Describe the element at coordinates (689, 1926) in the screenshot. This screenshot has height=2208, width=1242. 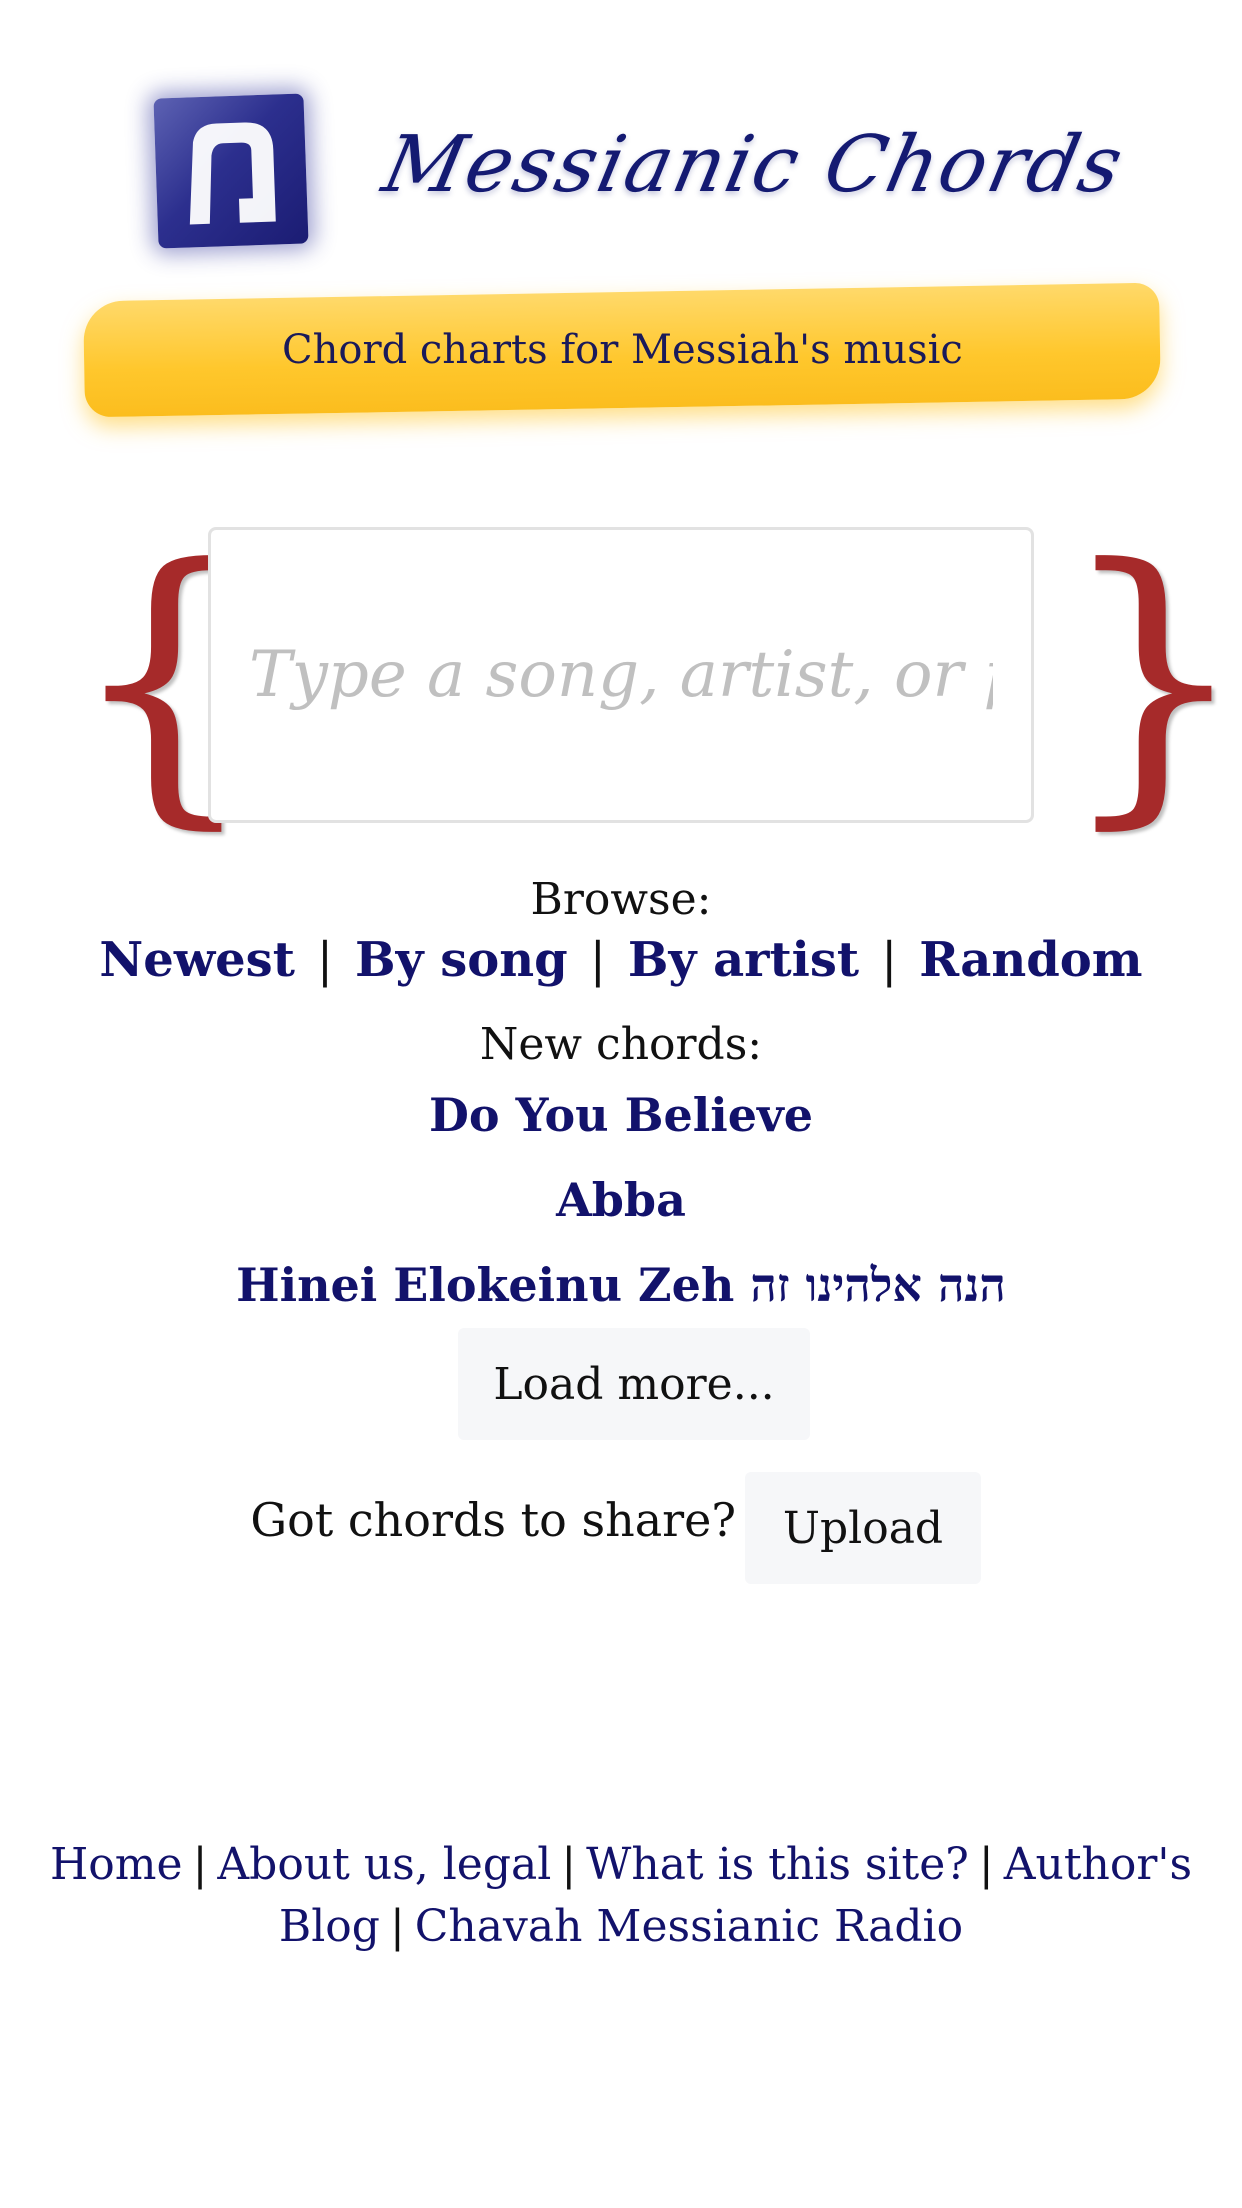
I see `footer-radio-link: Chavah Messianic Radio` at that location.